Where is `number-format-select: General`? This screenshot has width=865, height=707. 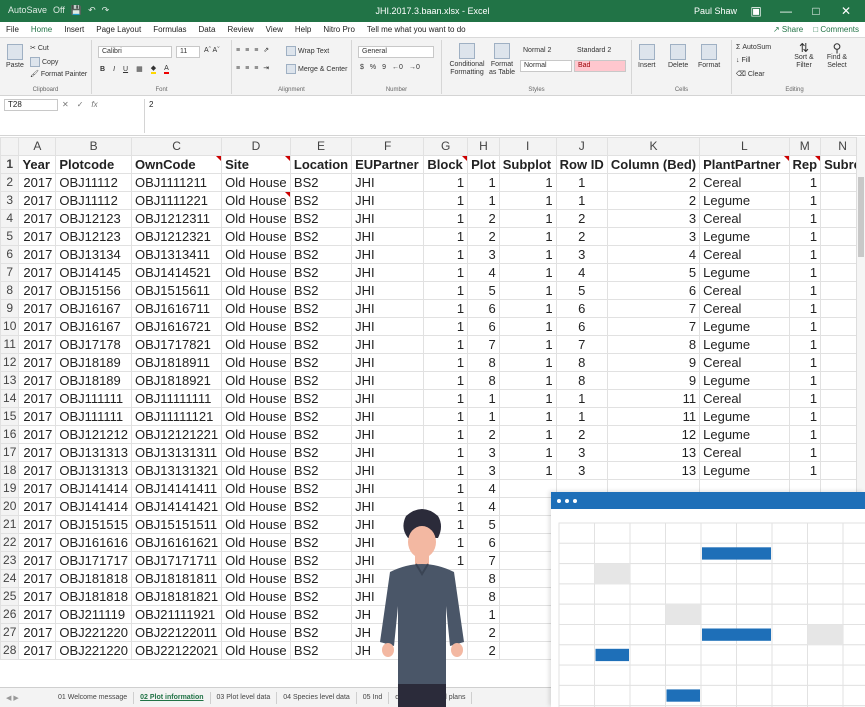
number-format-select: General is located at coordinates (396, 52).